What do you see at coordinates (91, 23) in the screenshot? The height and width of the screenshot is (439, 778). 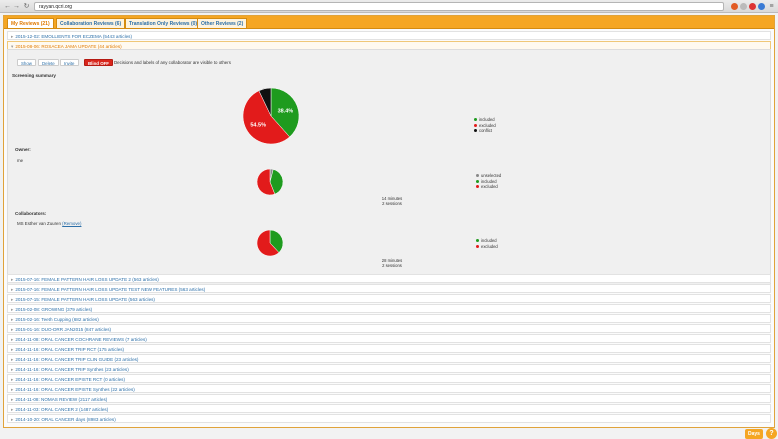 I see `tab-collaboration-reviews: Collaboration Reviews (6)` at bounding box center [91, 23].